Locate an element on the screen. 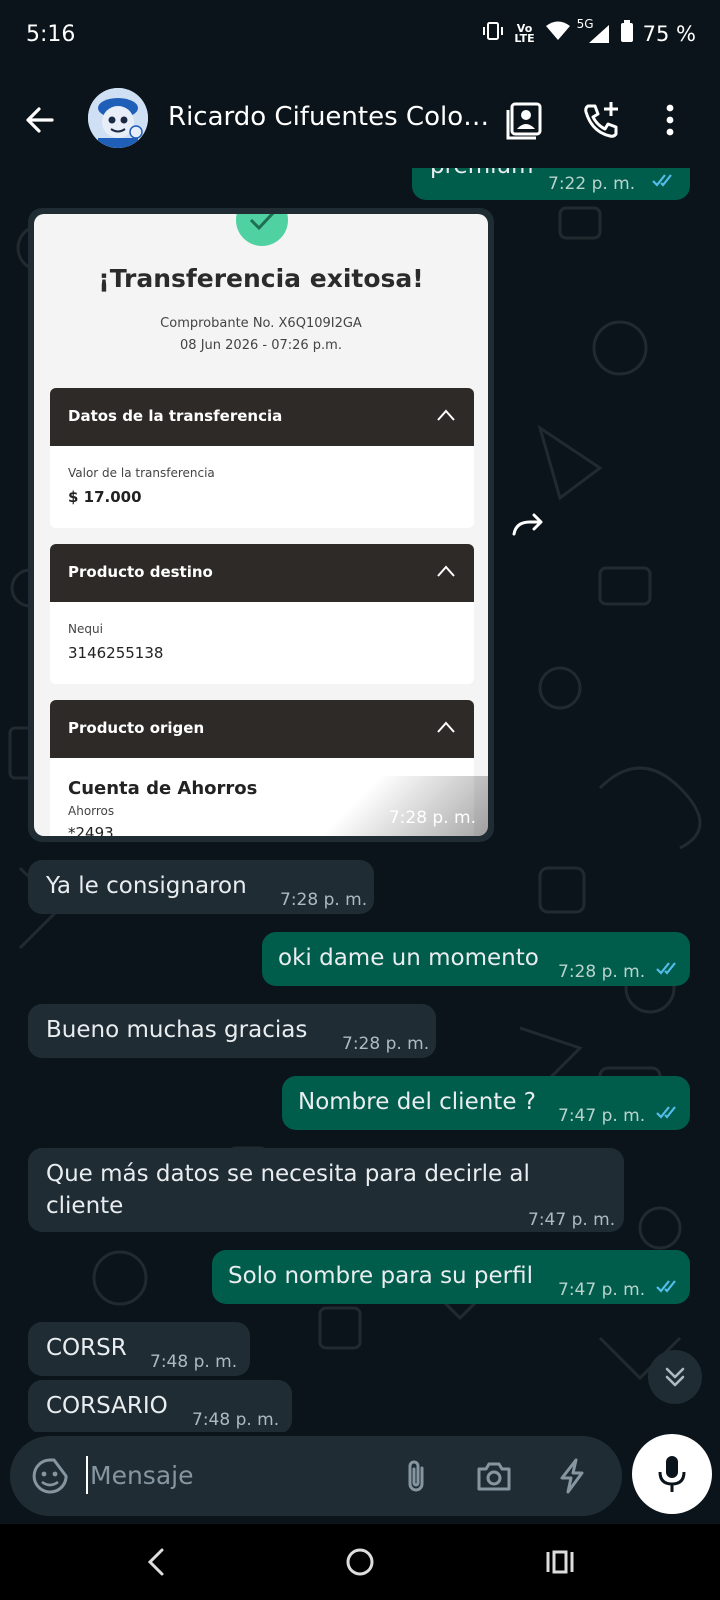 This screenshot has width=720, height=1600. attach-icon is located at coordinates (416, 1476).